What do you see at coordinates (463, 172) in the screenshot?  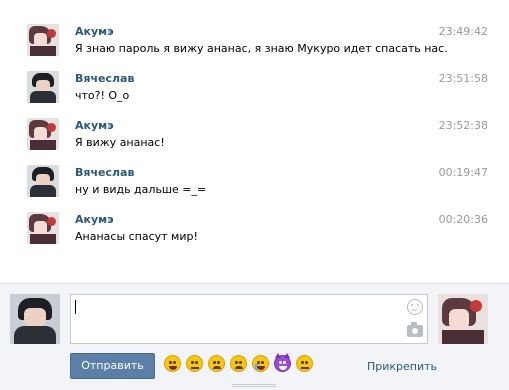 I see `message-time: 00:19:47` at bounding box center [463, 172].